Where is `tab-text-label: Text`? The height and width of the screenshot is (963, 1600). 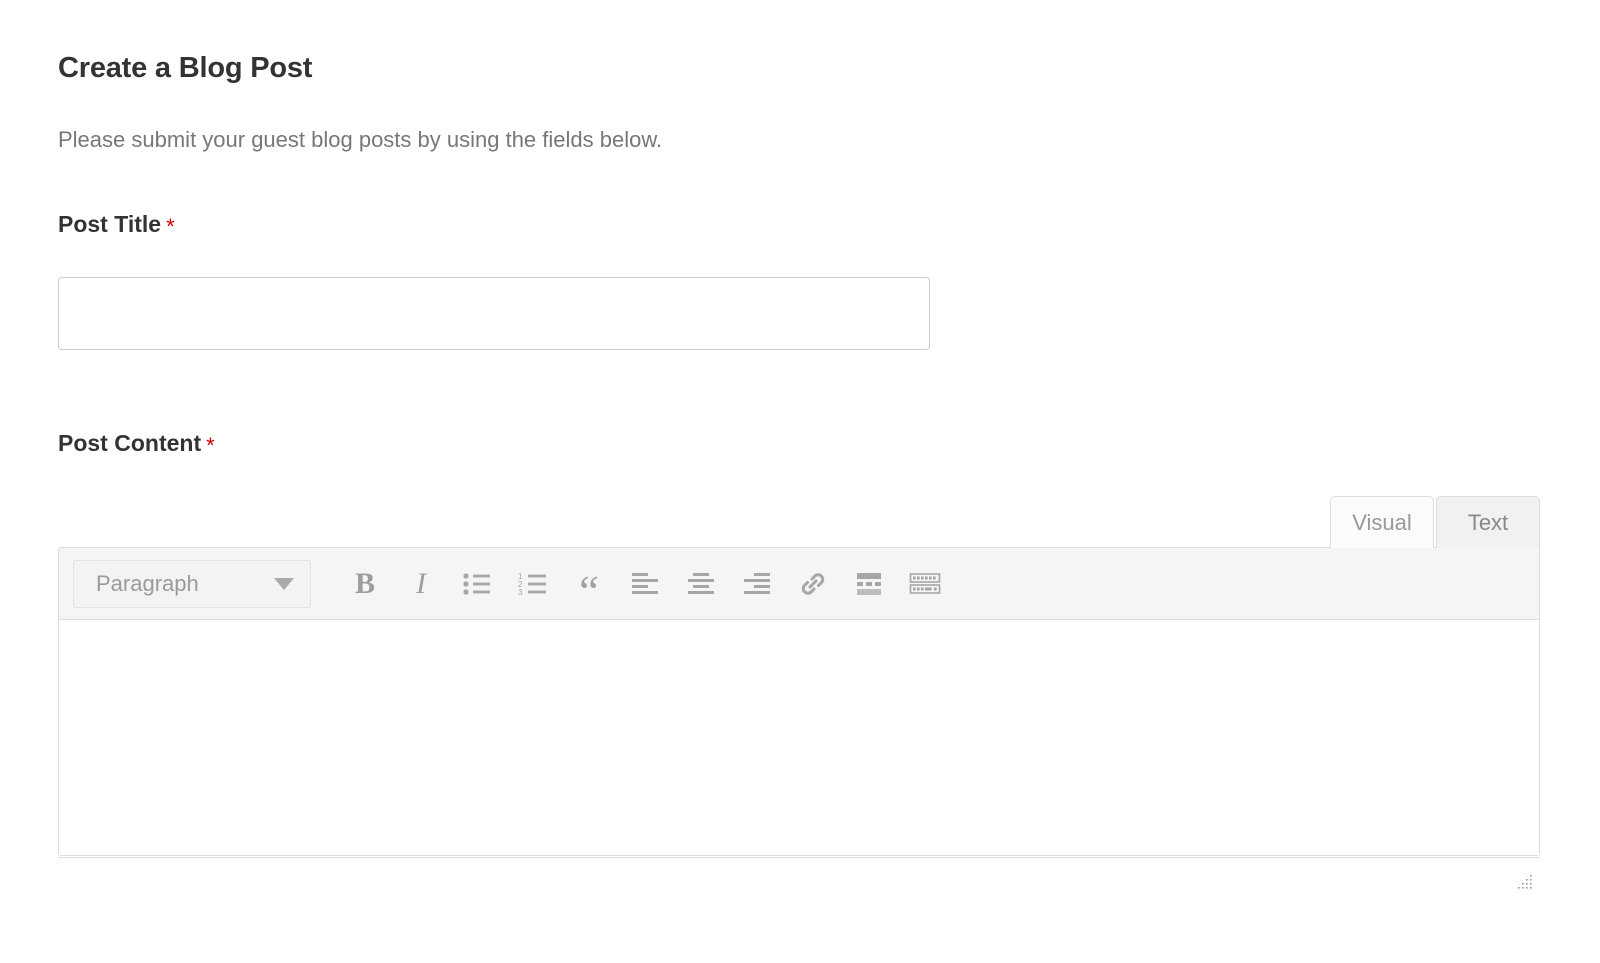
tab-text-label: Text is located at coordinates (1488, 522).